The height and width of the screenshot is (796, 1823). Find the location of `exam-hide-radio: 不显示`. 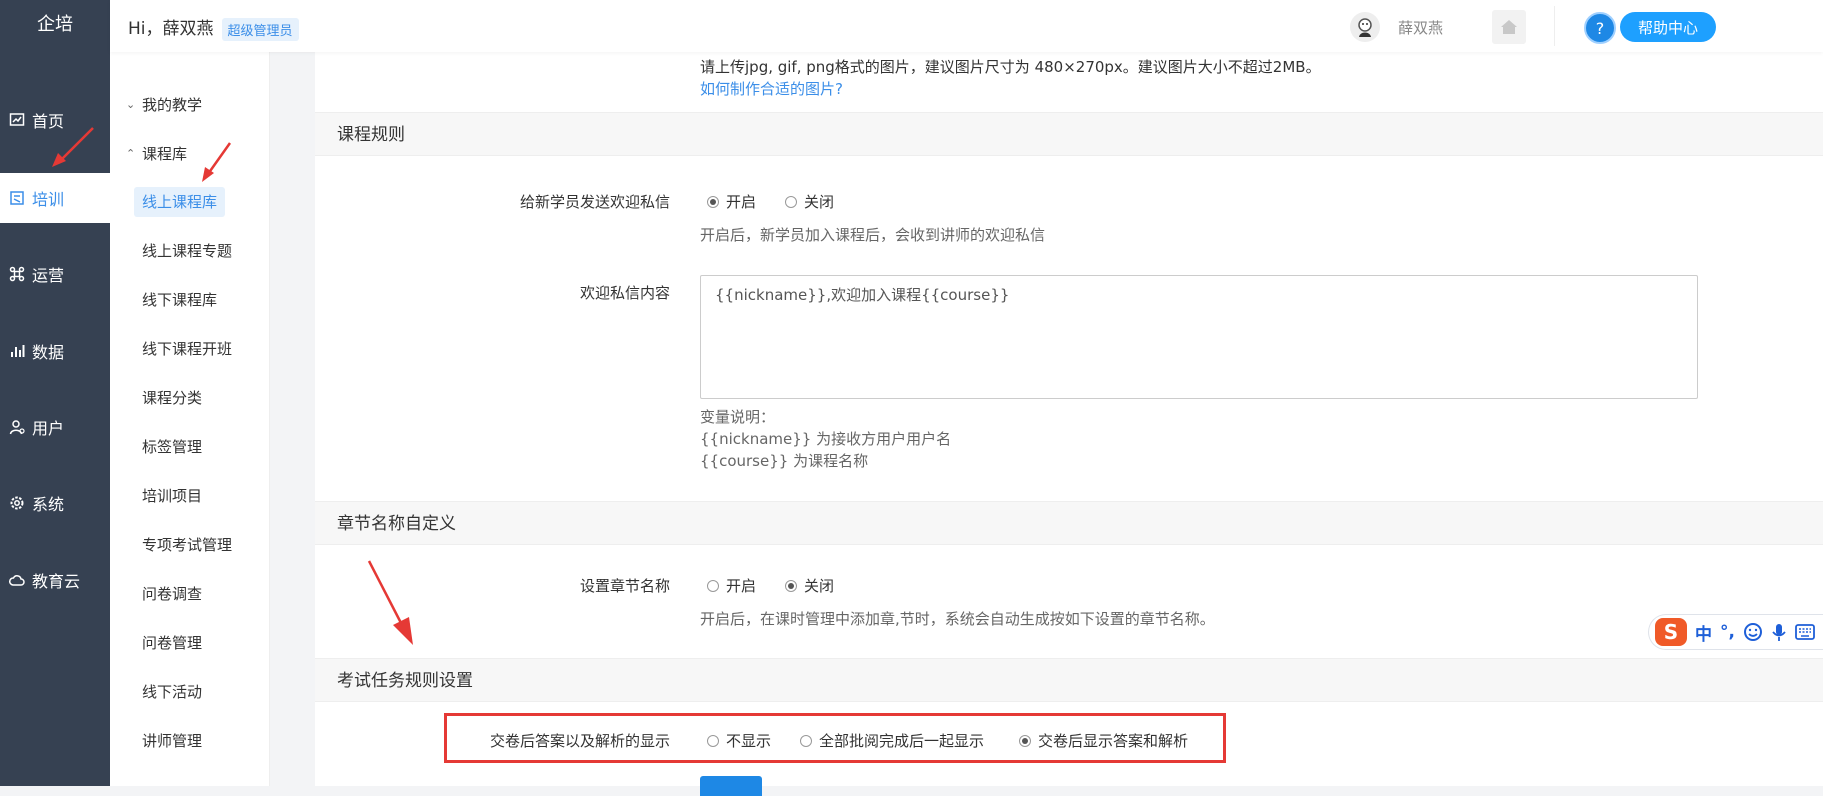

exam-hide-radio: 不显示 is located at coordinates (739, 740).